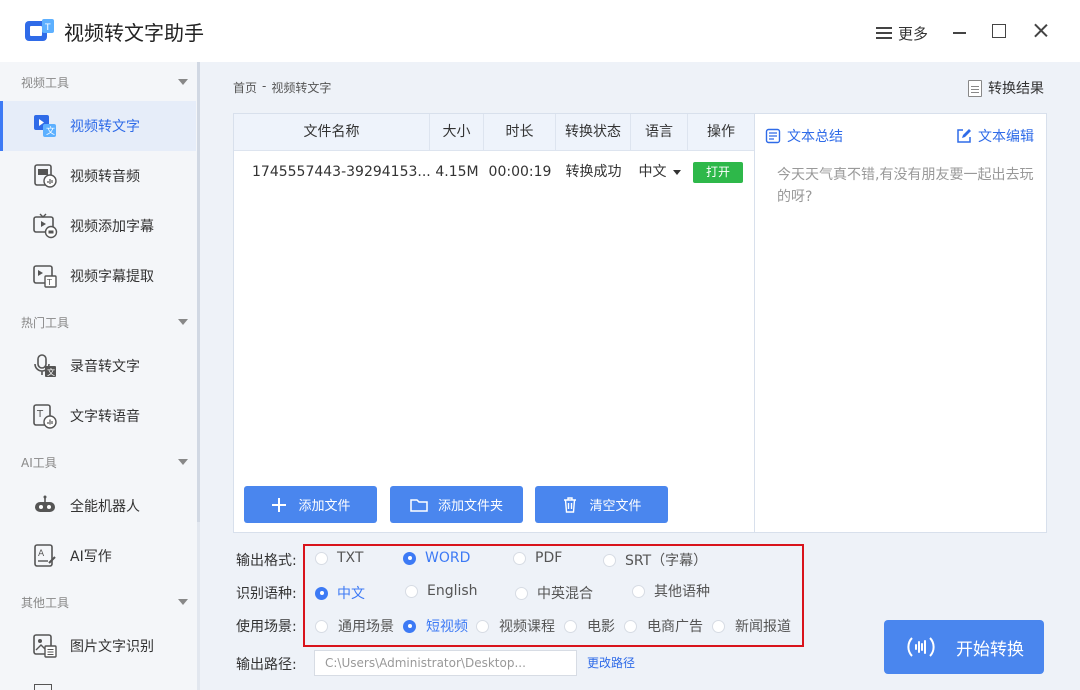 The height and width of the screenshot is (690, 1080). What do you see at coordinates (98, 646) in the screenshot?
I see `sidebar-item-image-ocr: 图片文字识别` at bounding box center [98, 646].